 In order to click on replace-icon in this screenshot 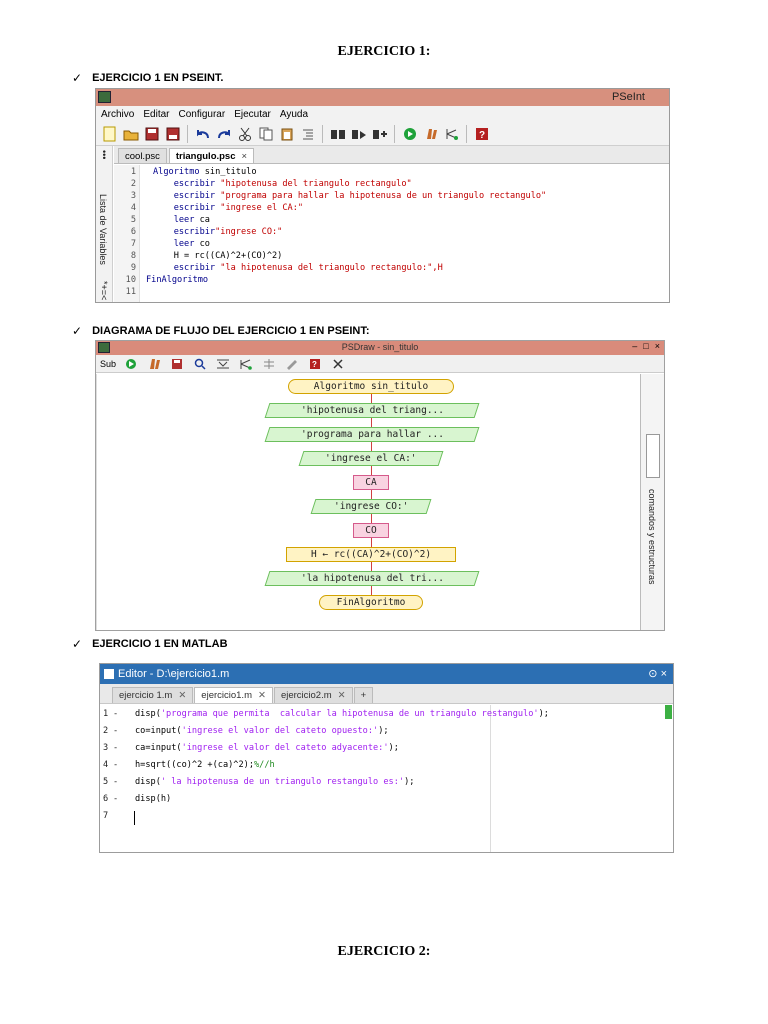, I will do `click(379, 133)`.